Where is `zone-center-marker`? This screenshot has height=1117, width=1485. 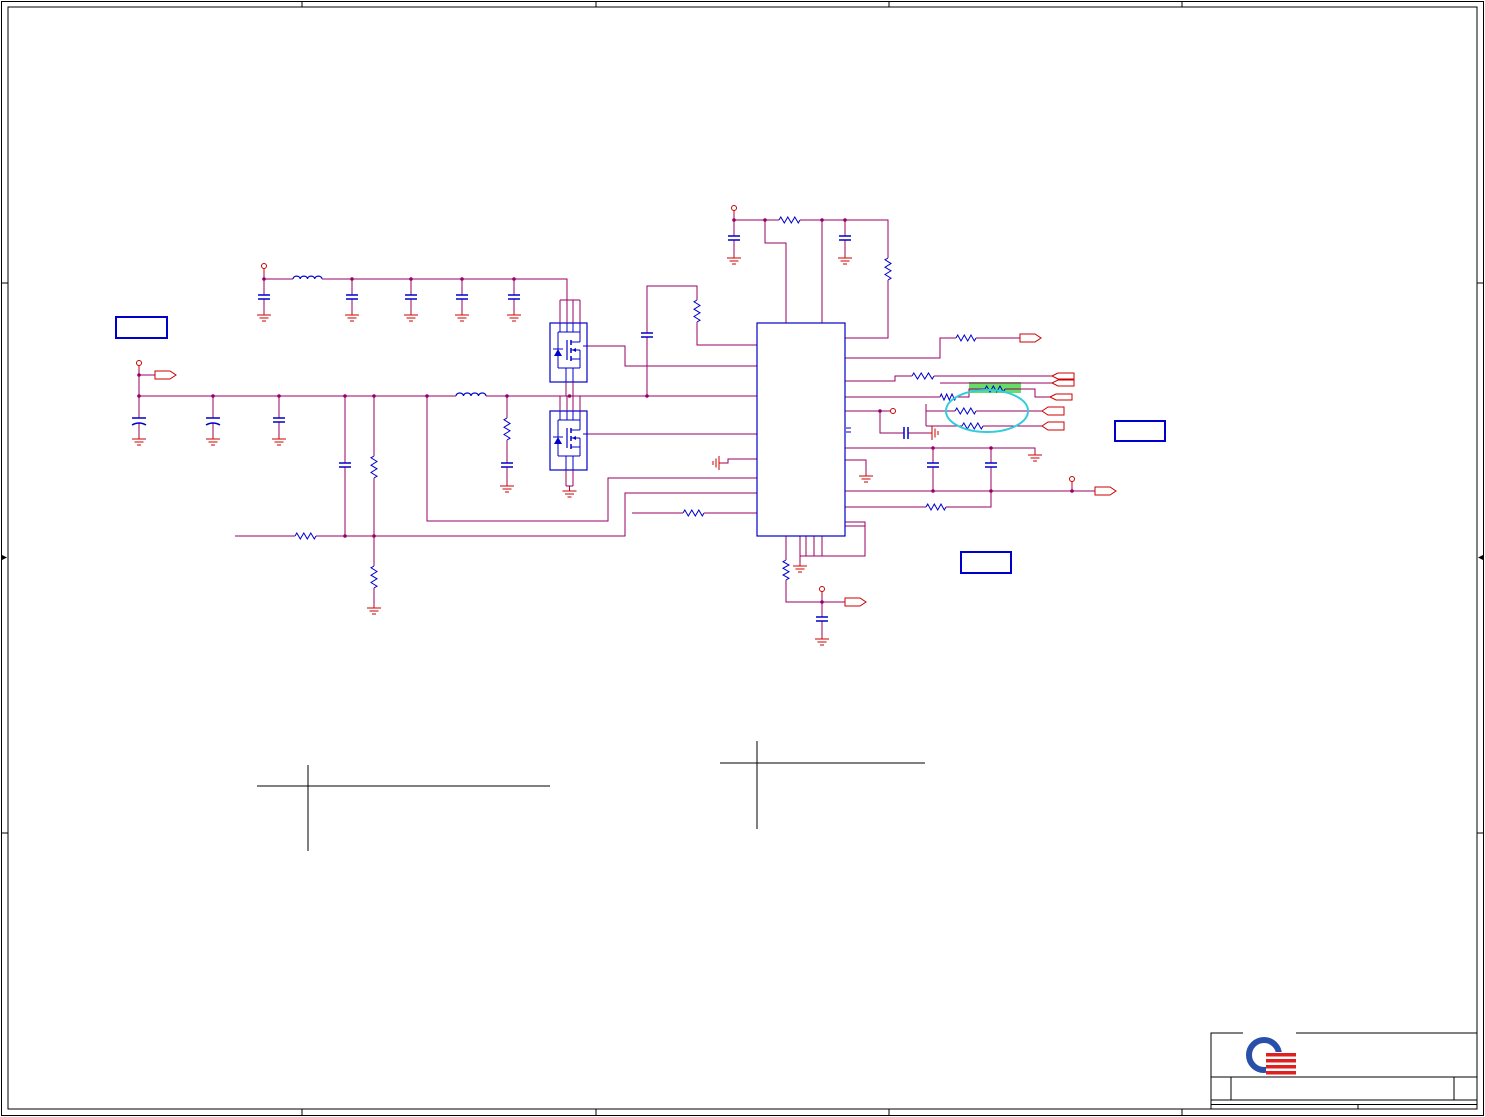 zone-center-marker is located at coordinates (4, 557).